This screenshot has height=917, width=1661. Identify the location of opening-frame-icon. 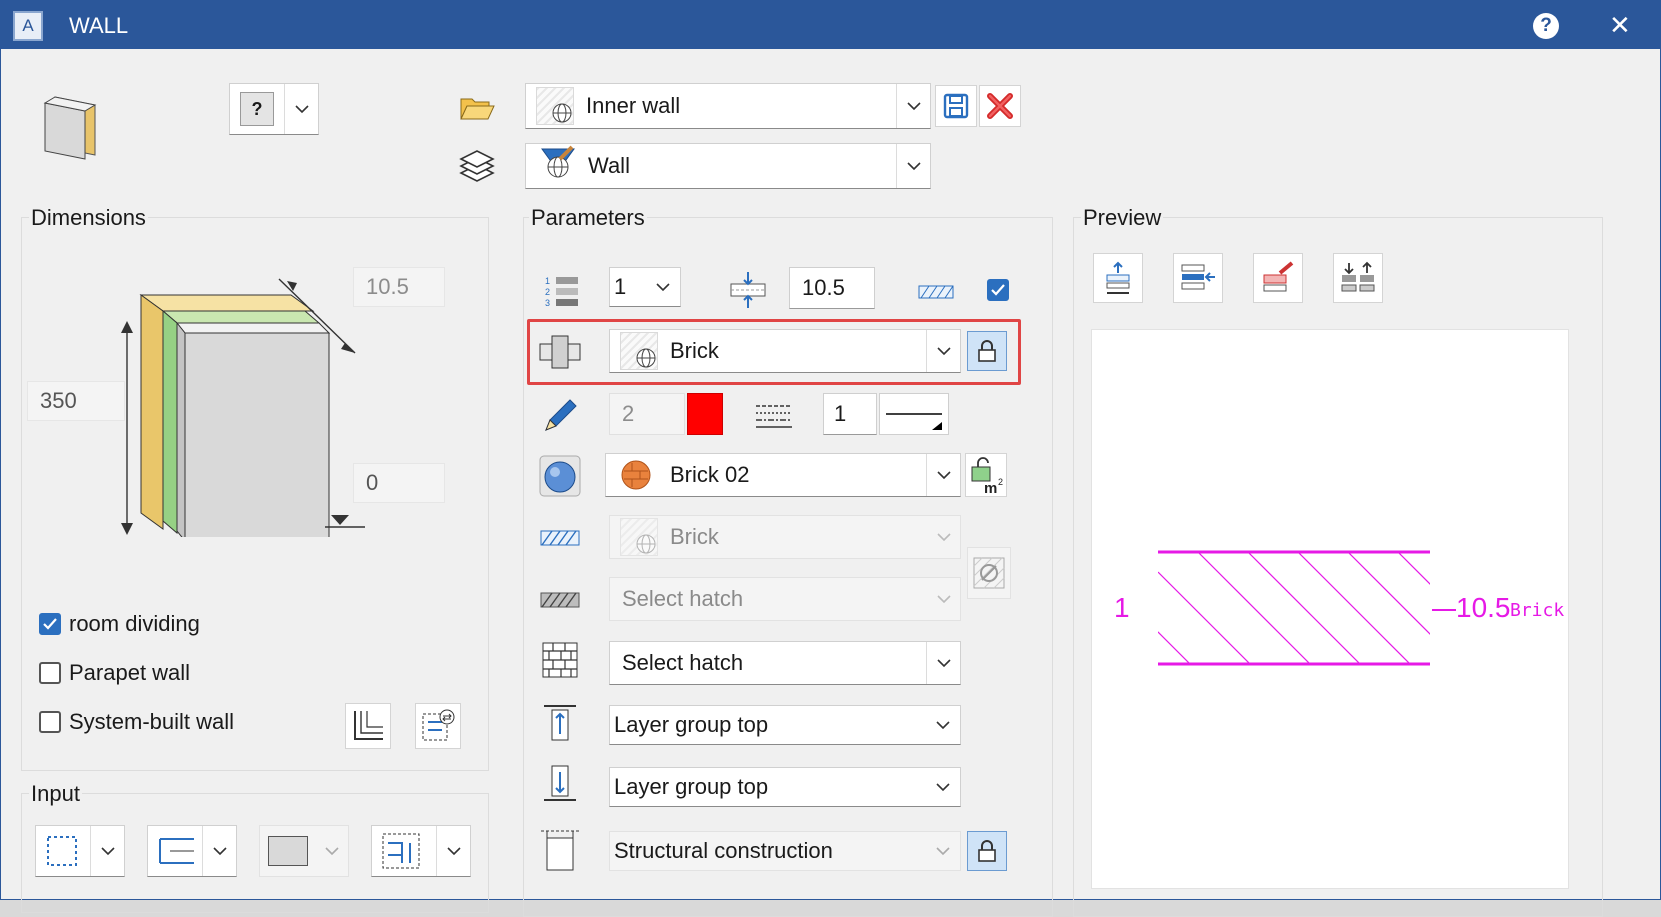
(401, 851).